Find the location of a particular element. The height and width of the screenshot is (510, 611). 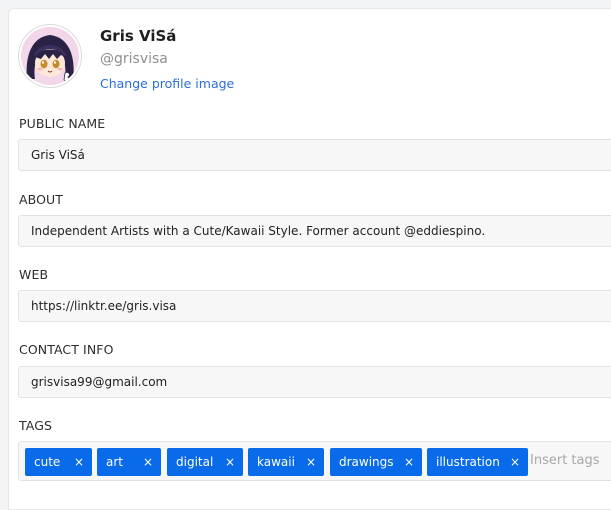

contact-info-label: CONTACT INFO is located at coordinates (66, 349).